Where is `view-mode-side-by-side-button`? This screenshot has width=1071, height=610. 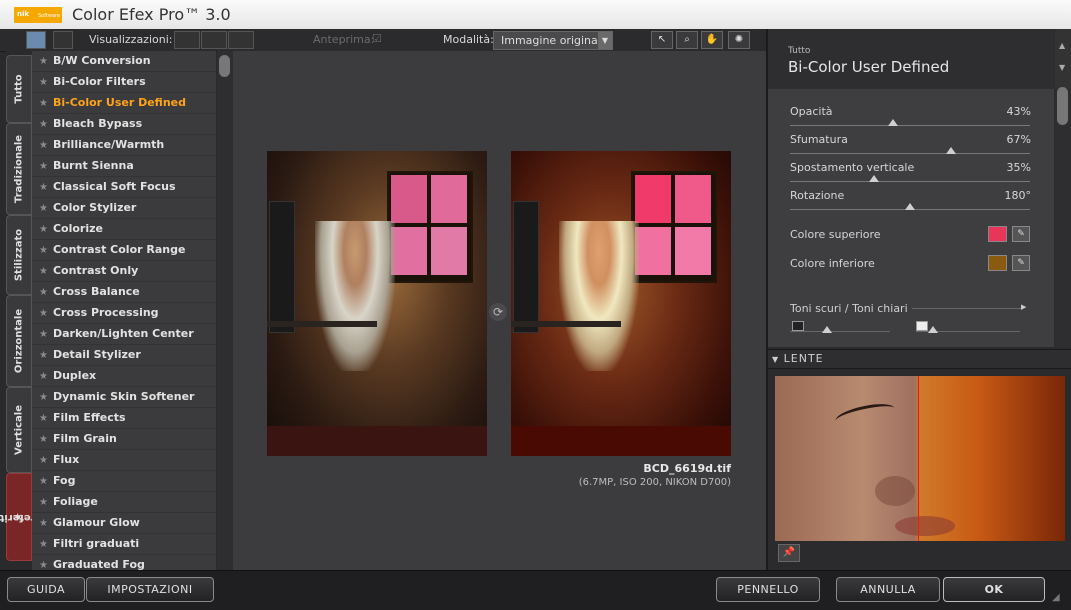 view-mode-side-by-side-button is located at coordinates (241, 40).